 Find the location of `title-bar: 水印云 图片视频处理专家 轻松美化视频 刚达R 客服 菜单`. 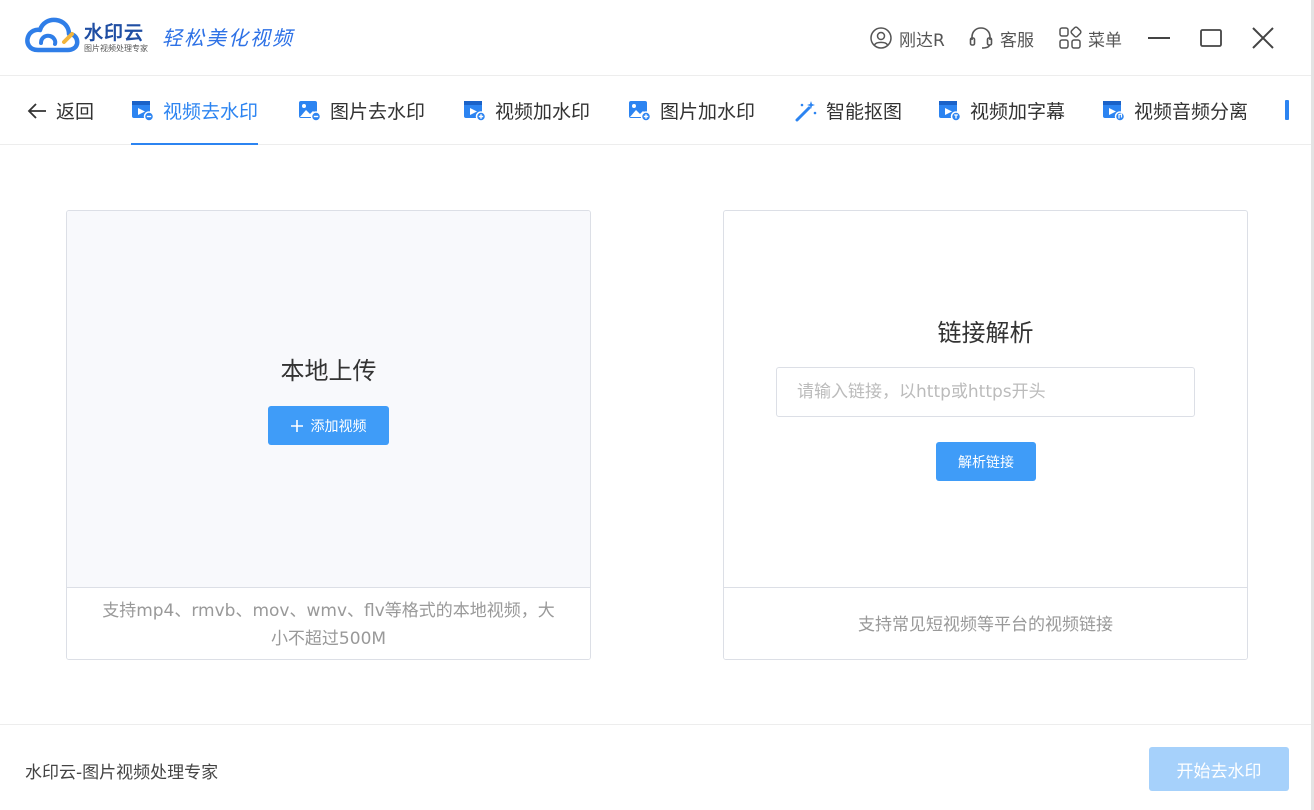

title-bar: 水印云 图片视频处理专家 轻松美化视频 刚达R 客服 菜单 is located at coordinates (655, 38).